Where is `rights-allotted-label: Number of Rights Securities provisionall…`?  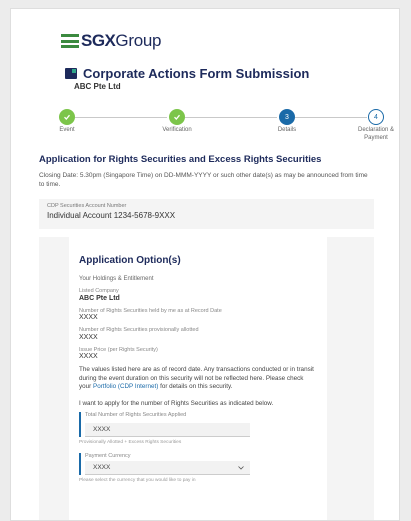
rights-allotted-label: Number of Rights Securities provisionall… is located at coordinates (139, 330).